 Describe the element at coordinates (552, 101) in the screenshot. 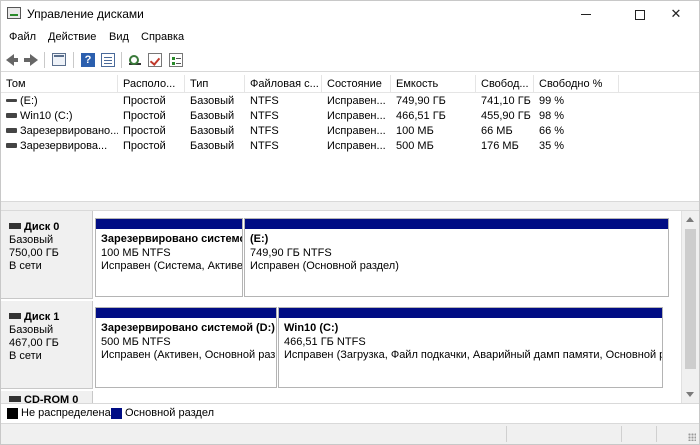

I see `volume-free-percent: 99 %` at that location.